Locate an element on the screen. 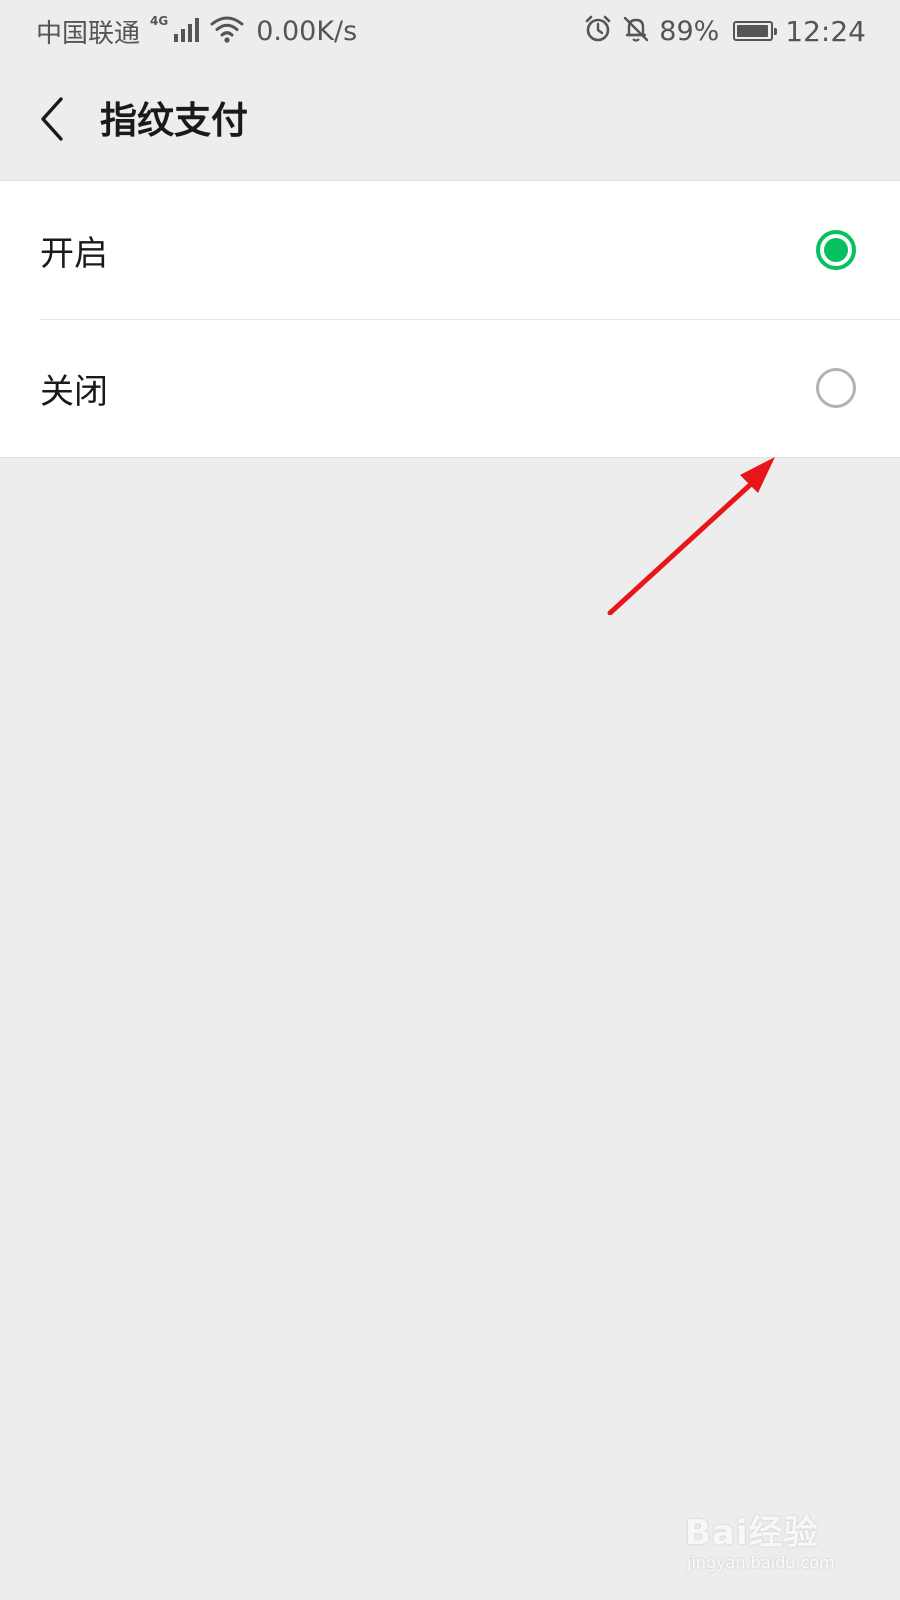  battery-percent: 89% is located at coordinates (689, 31).